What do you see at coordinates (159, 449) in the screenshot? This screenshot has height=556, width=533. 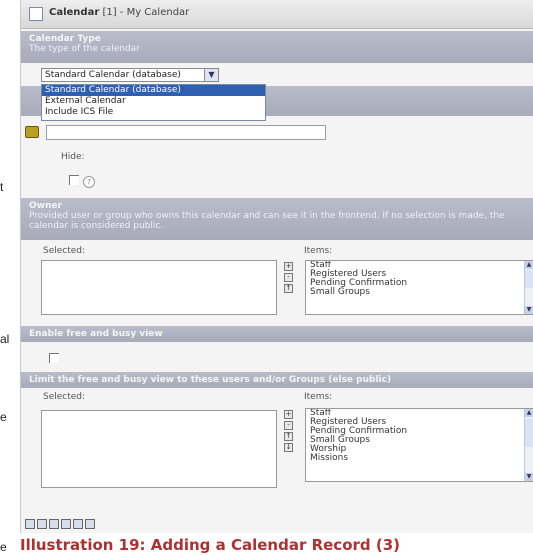 I see `limit-selected-list` at bounding box center [159, 449].